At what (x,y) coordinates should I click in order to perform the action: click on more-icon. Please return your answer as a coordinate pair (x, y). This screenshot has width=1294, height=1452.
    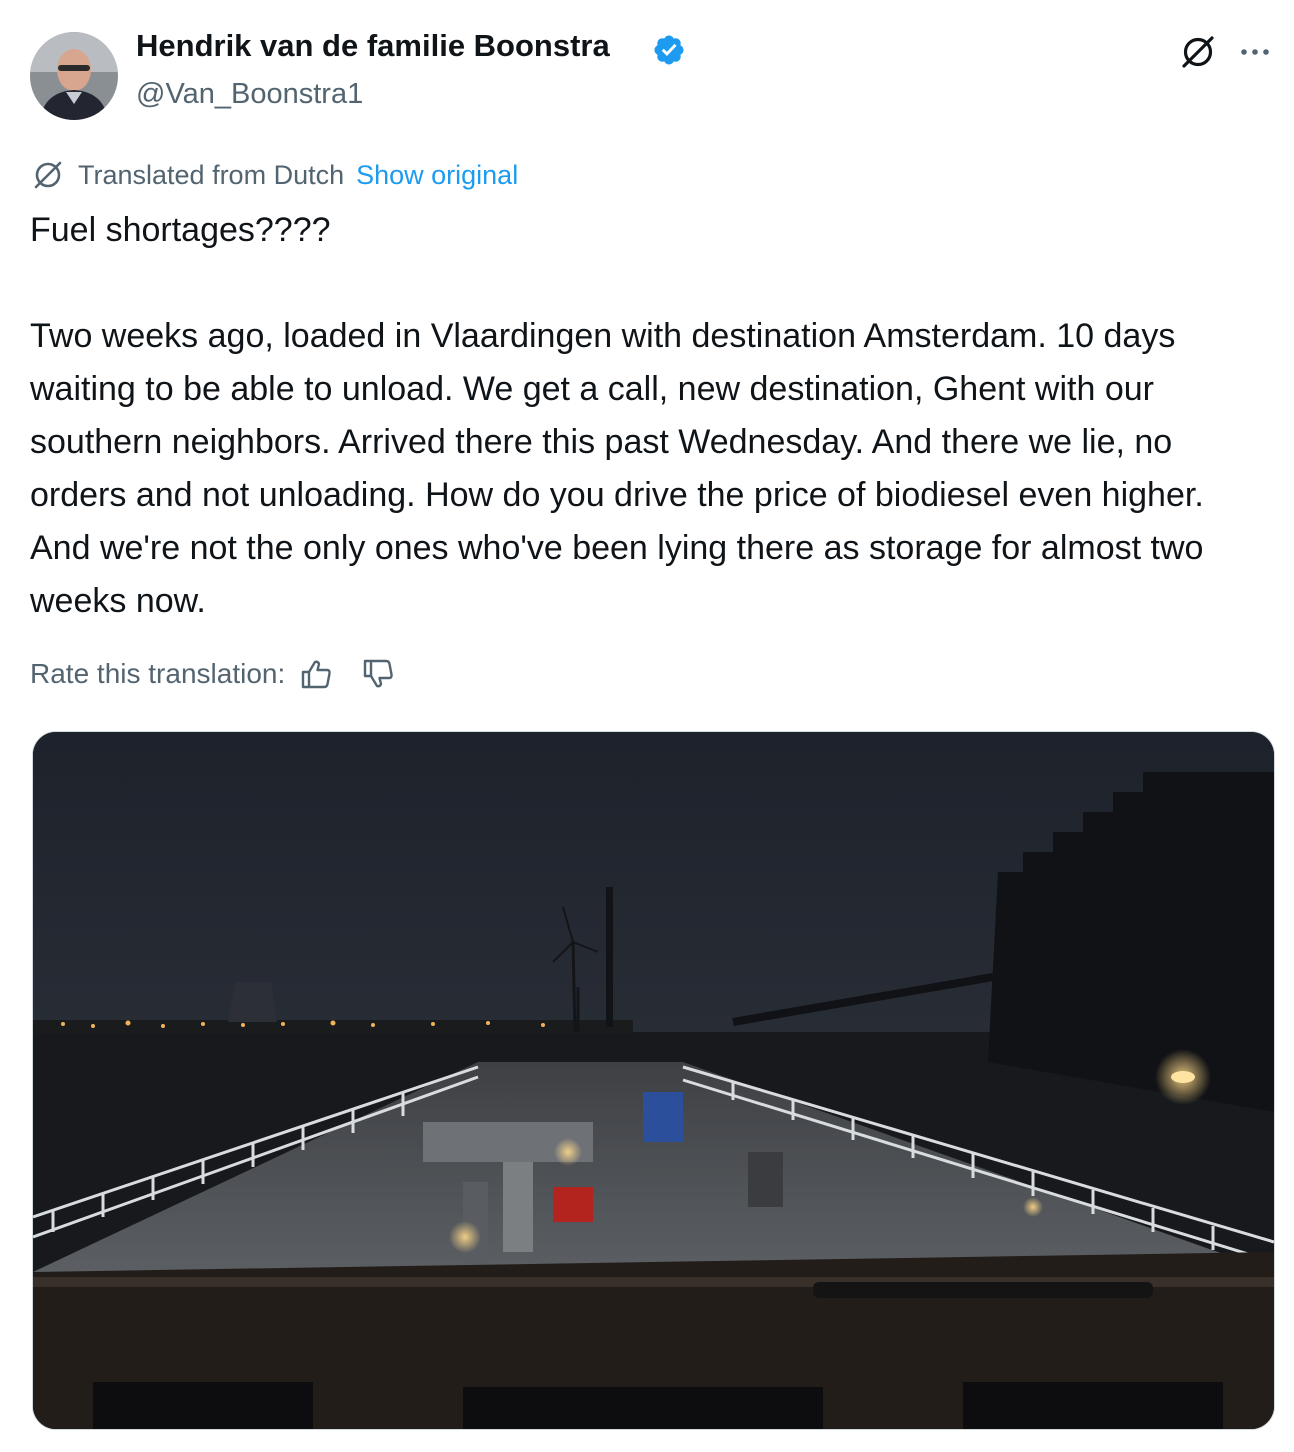
    Looking at the image, I should click on (1255, 52).